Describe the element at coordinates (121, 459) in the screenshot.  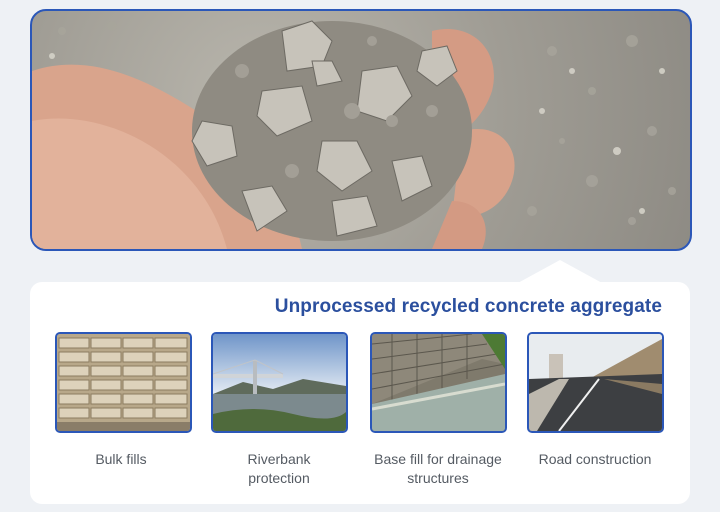
I see `caption-bulk-fills: Bulk fills` at that location.